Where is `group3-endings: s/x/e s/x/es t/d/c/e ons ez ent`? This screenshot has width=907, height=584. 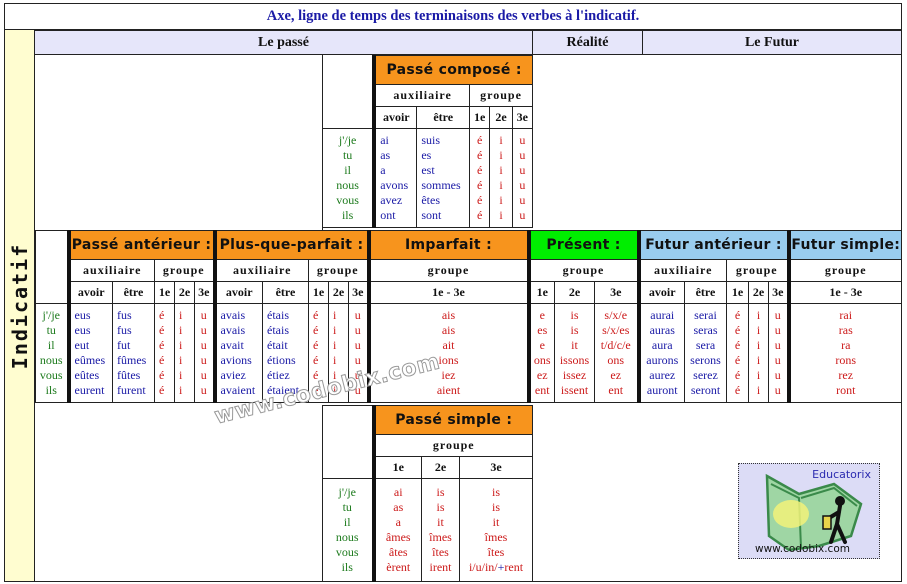 group3-endings: s/x/e s/x/es t/d/c/e ons ez ent is located at coordinates (616, 353).